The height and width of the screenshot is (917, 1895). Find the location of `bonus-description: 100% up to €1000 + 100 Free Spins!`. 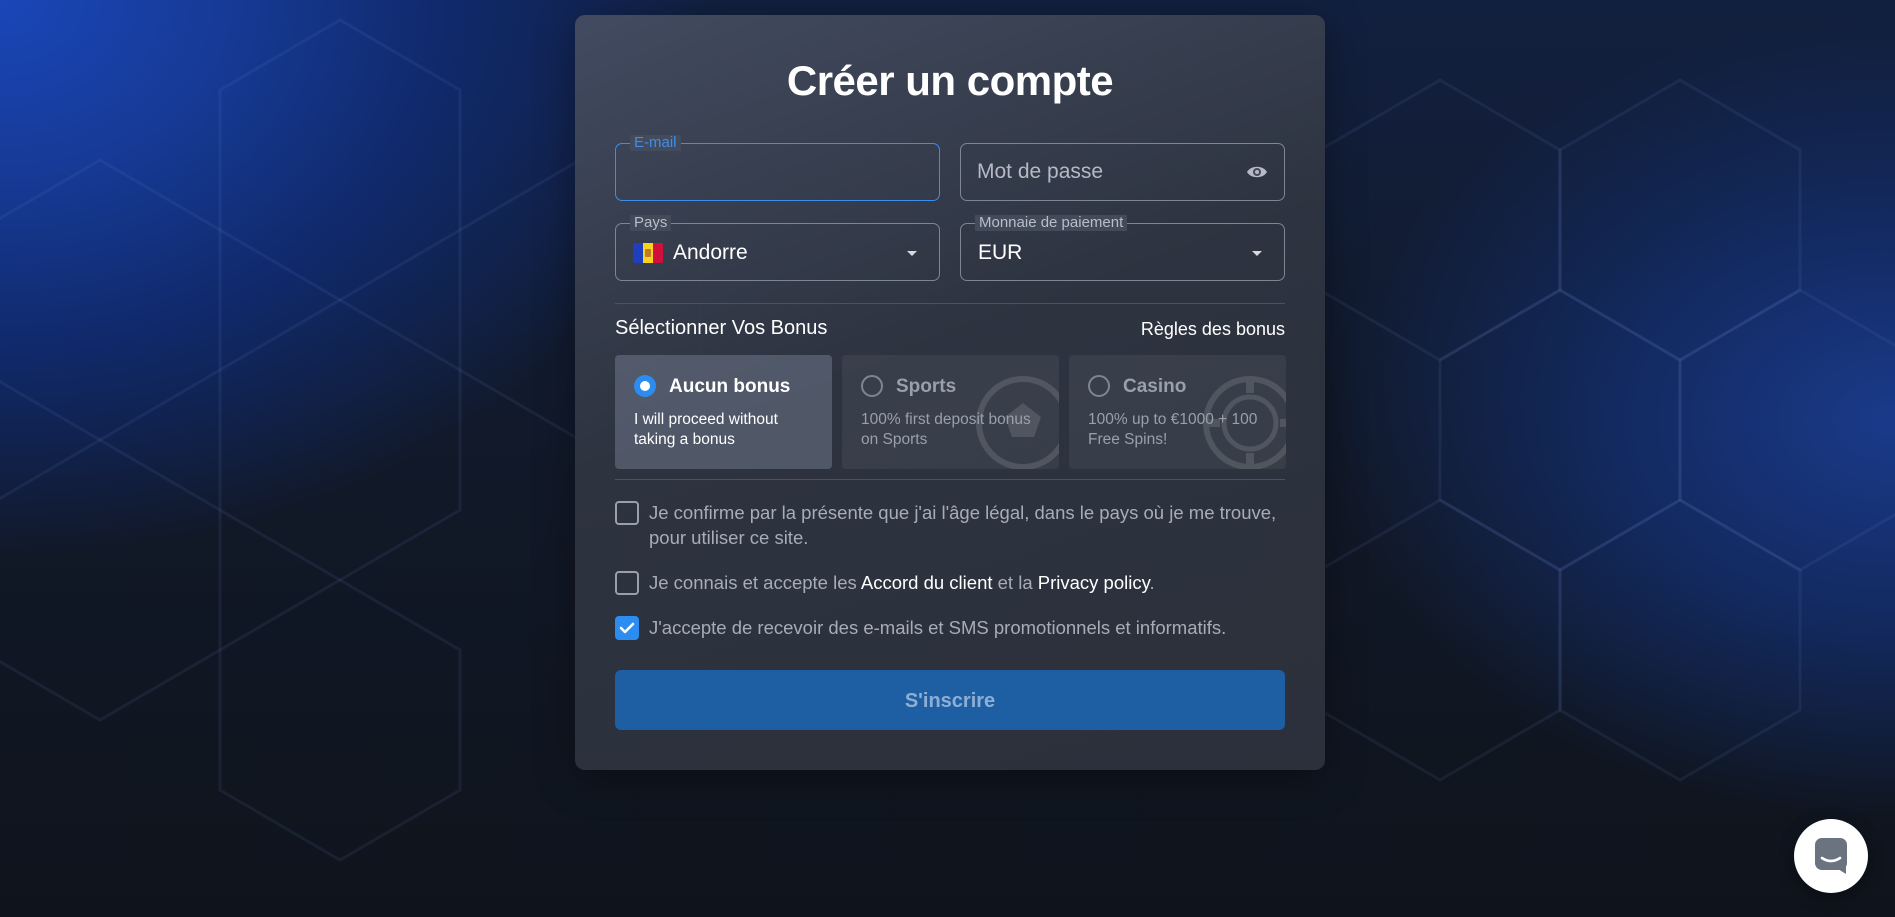

bonus-description: 100% up to €1000 + 100 Free Spins! is located at coordinates (1173, 429).